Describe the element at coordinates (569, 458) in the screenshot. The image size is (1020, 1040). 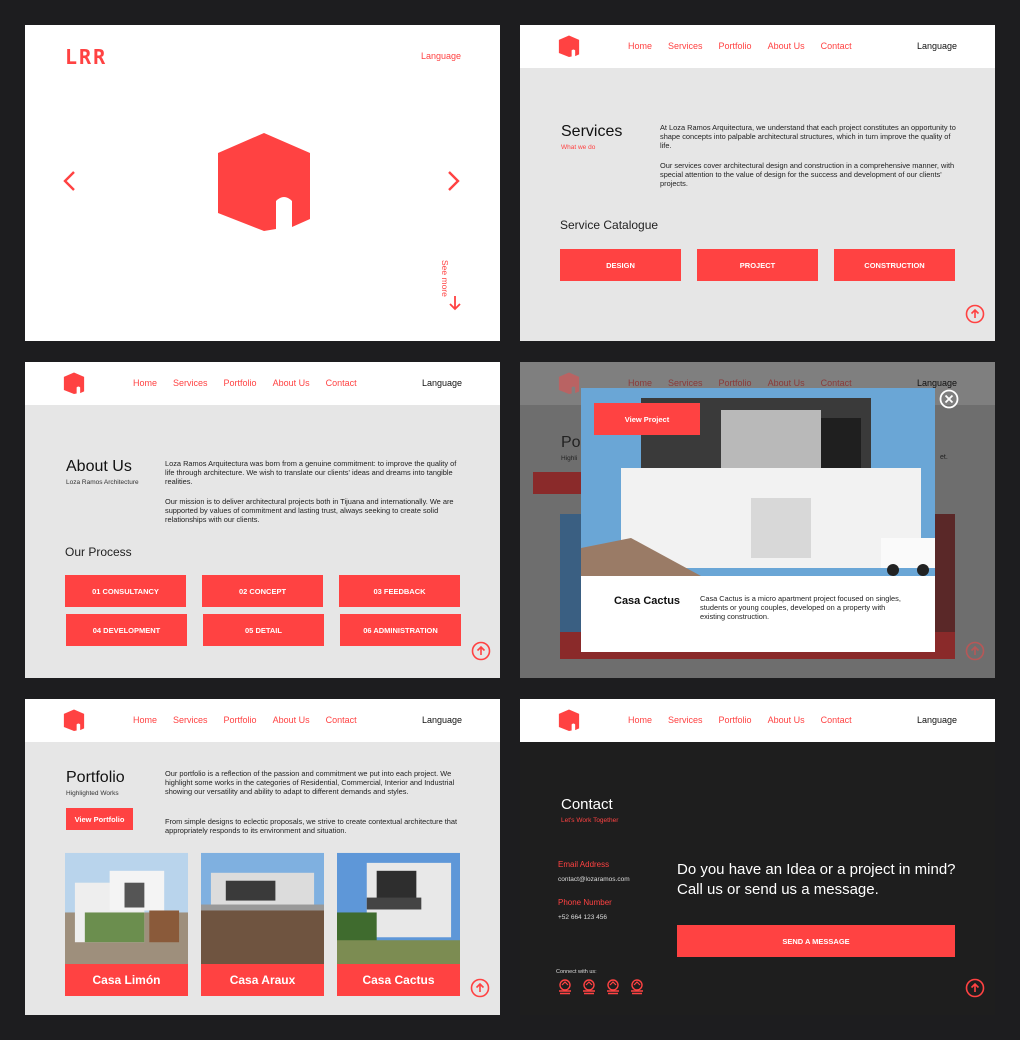
I see `bg-subtitle-fragment: Highli` at that location.